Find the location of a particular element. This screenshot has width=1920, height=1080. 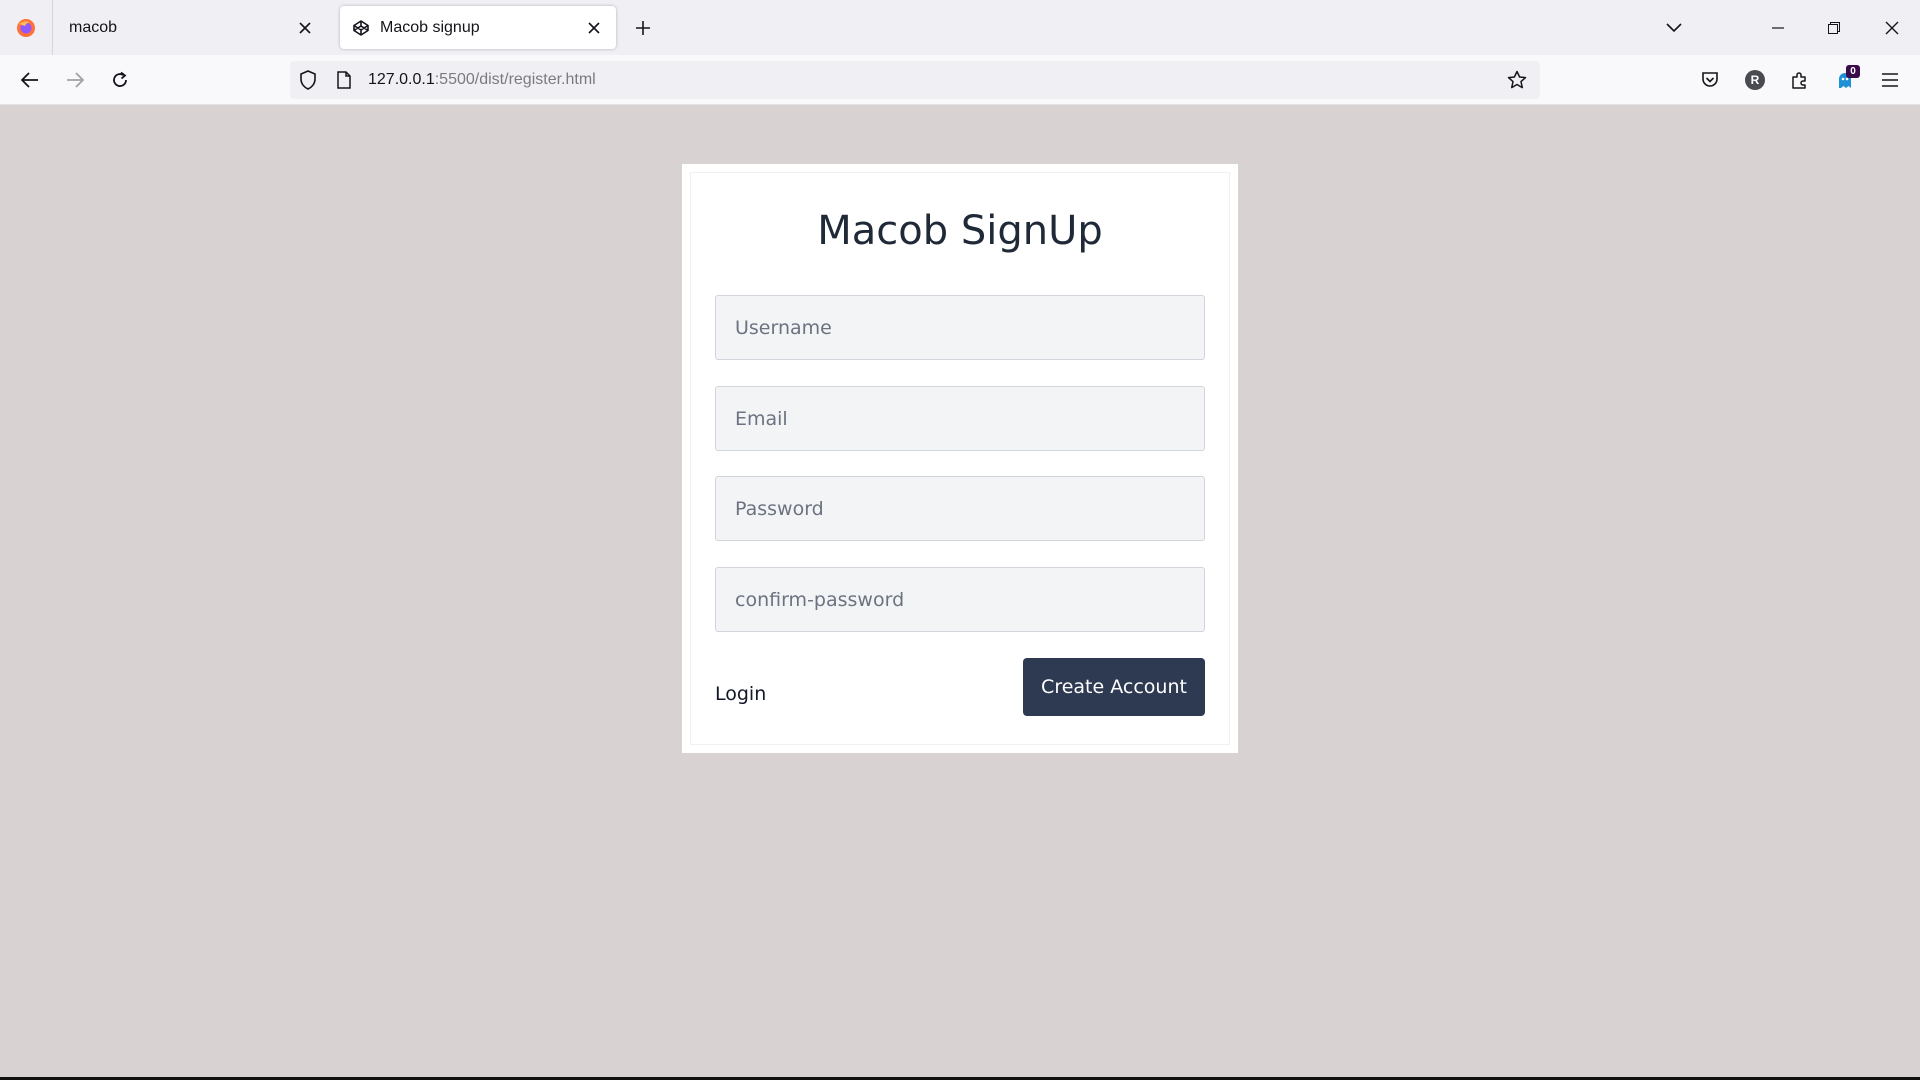

shield-icon is located at coordinates (308, 80).